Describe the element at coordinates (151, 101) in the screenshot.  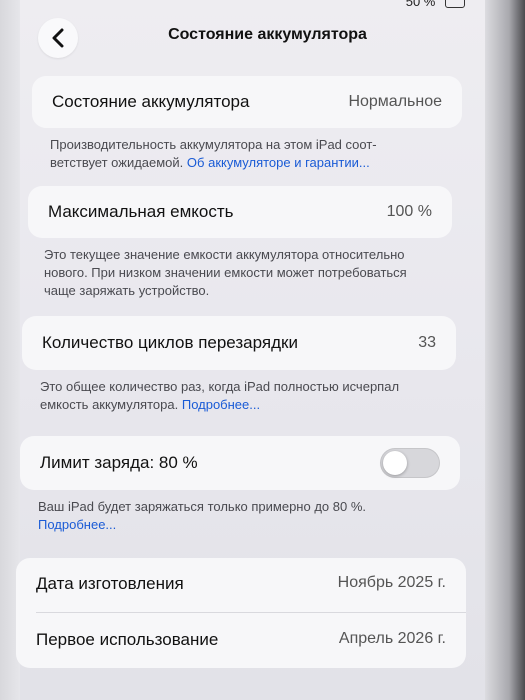
I see `battery-health-label: Состояние аккумулятора` at that location.